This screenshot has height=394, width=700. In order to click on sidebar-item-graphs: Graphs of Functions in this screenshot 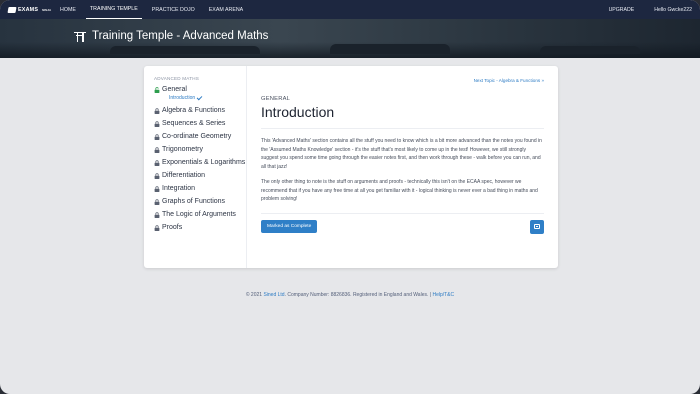, I will do `click(200, 202)`.